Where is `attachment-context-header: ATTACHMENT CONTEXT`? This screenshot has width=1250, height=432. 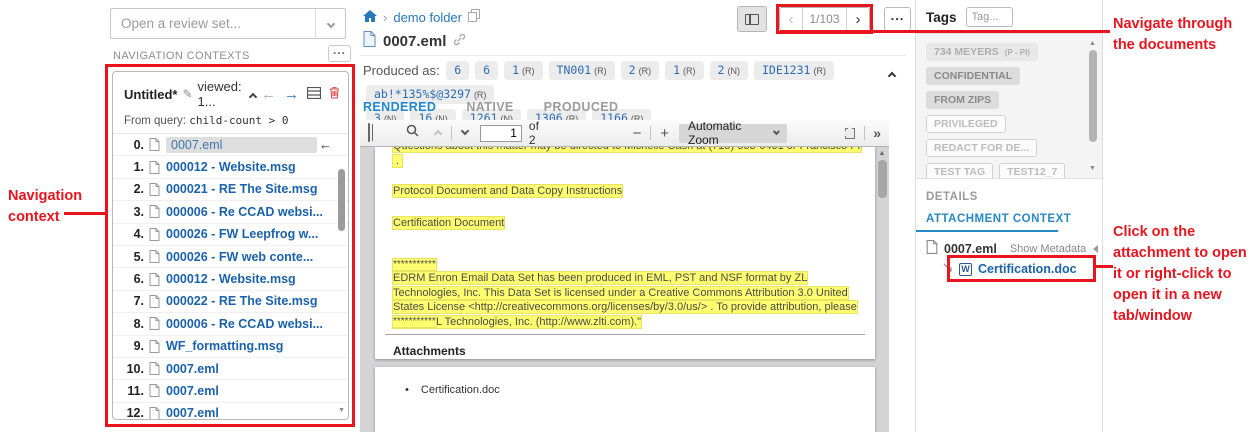
attachment-context-header: ATTACHMENT CONTEXT is located at coordinates (998, 219).